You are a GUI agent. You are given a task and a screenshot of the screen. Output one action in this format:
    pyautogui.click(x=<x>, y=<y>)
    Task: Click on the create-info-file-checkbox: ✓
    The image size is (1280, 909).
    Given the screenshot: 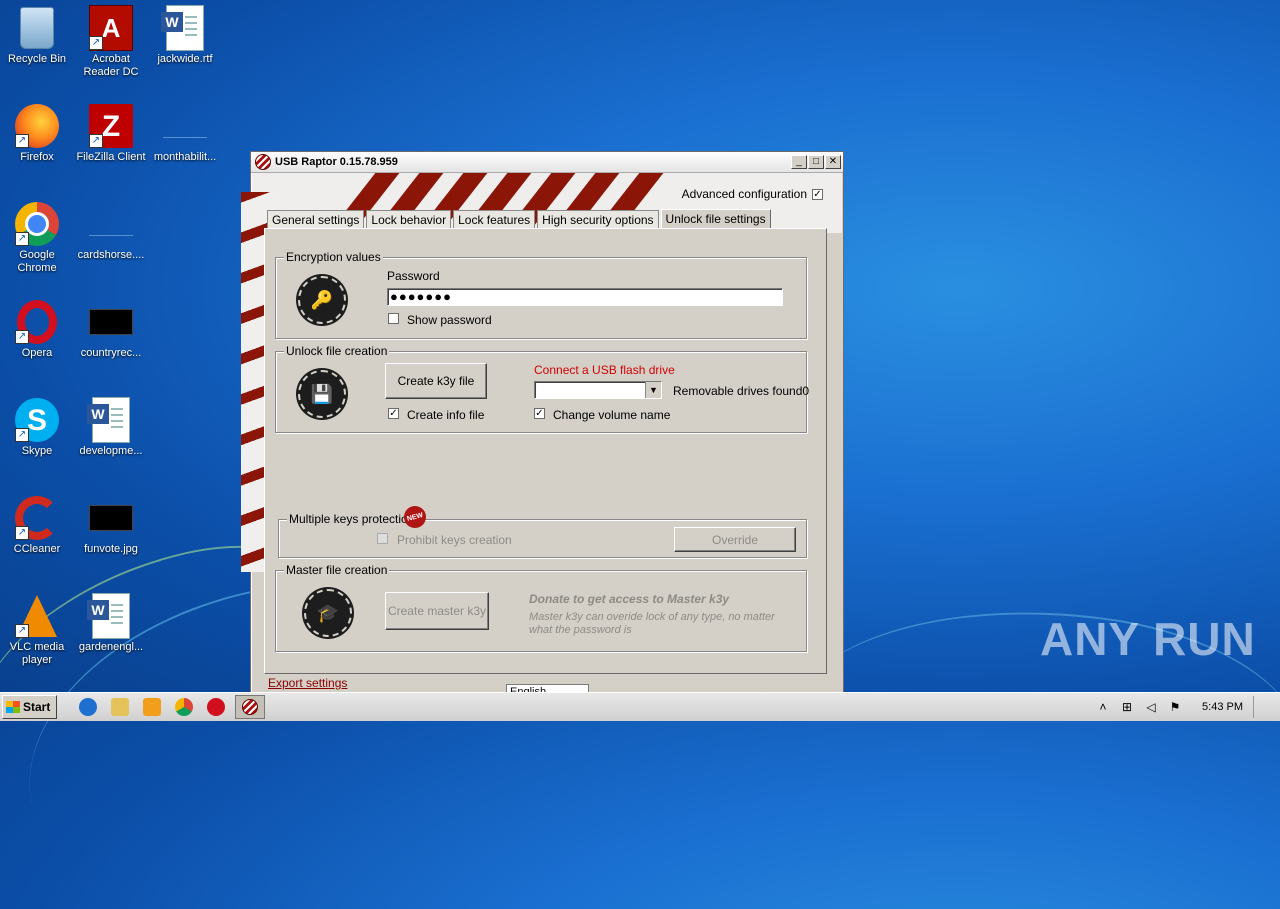 What is the action you would take?
    pyautogui.click(x=393, y=413)
    